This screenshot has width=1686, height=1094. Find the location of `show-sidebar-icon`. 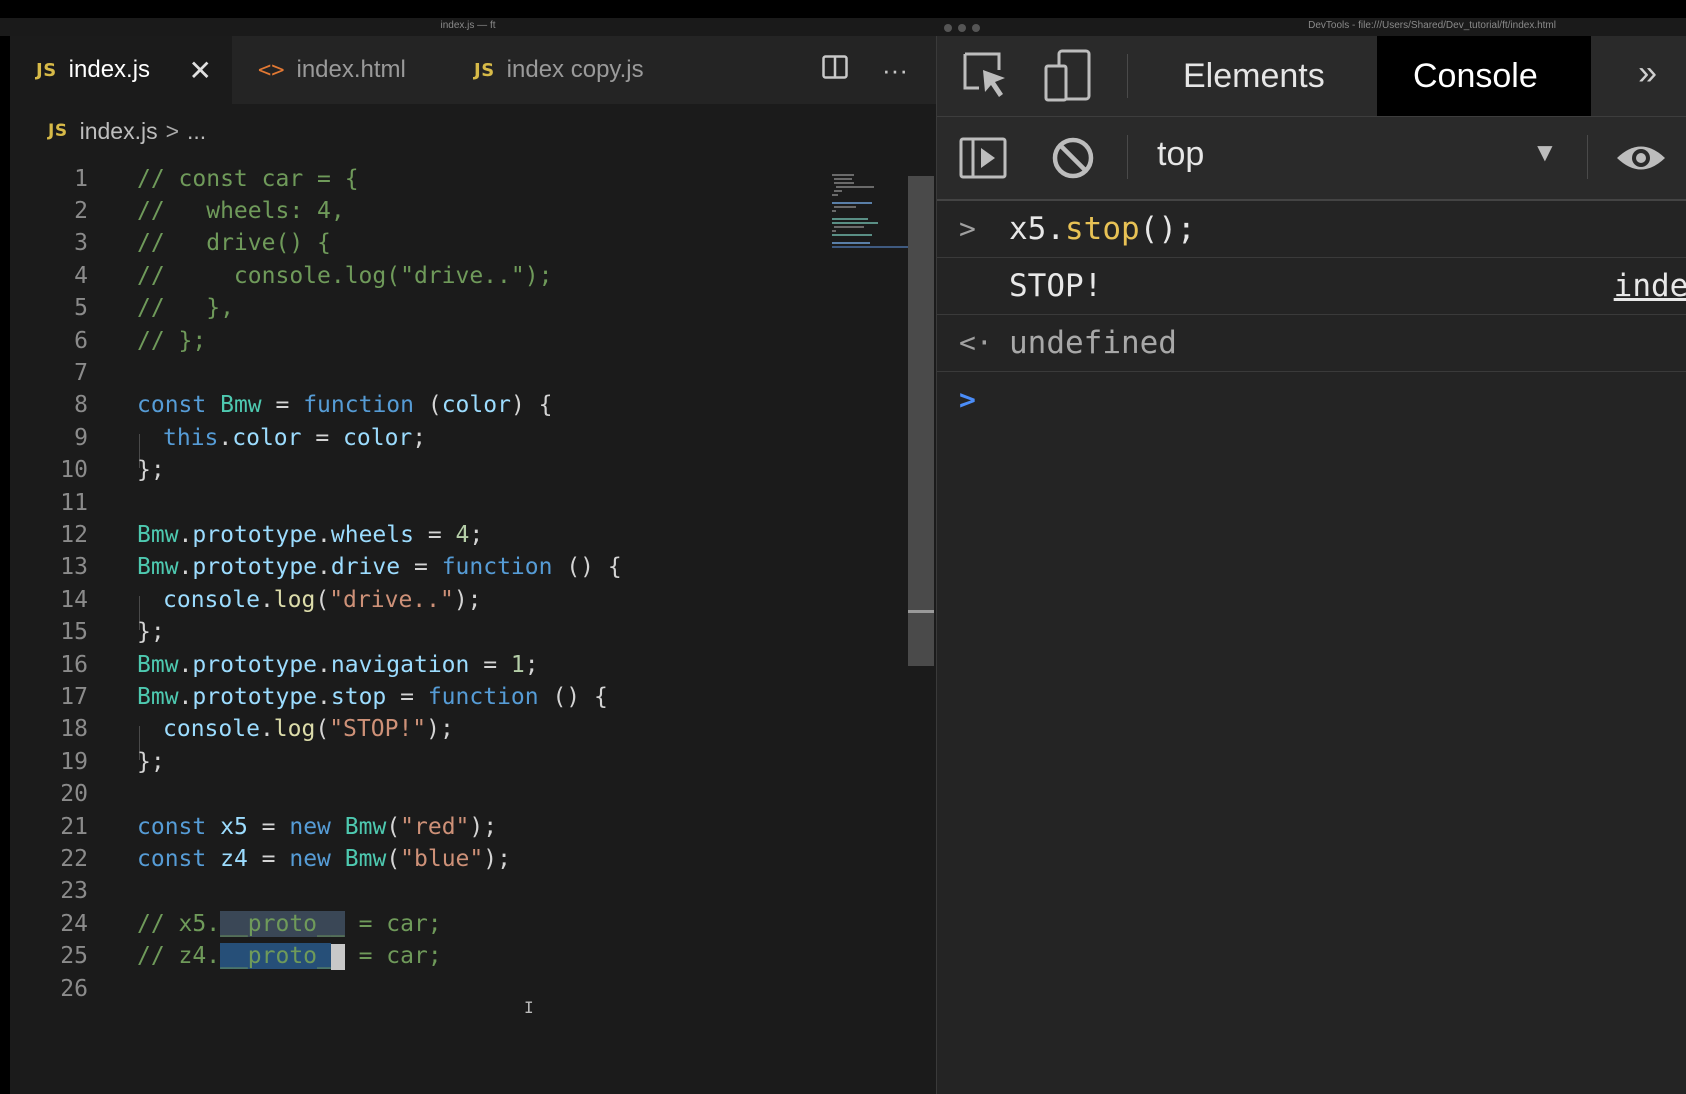

show-sidebar-icon is located at coordinates (985, 159).